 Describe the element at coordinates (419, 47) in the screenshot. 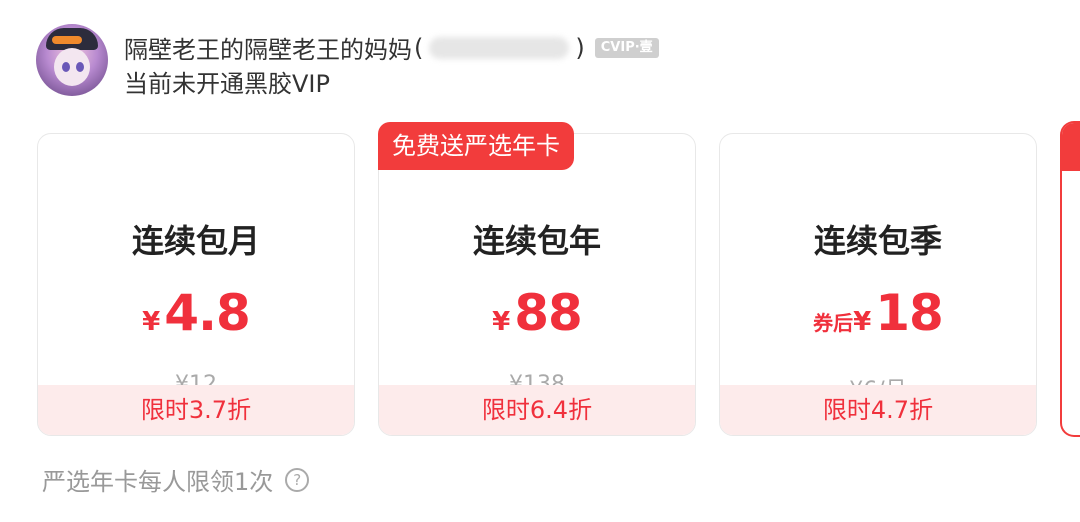

I see `paren-open: (` at that location.